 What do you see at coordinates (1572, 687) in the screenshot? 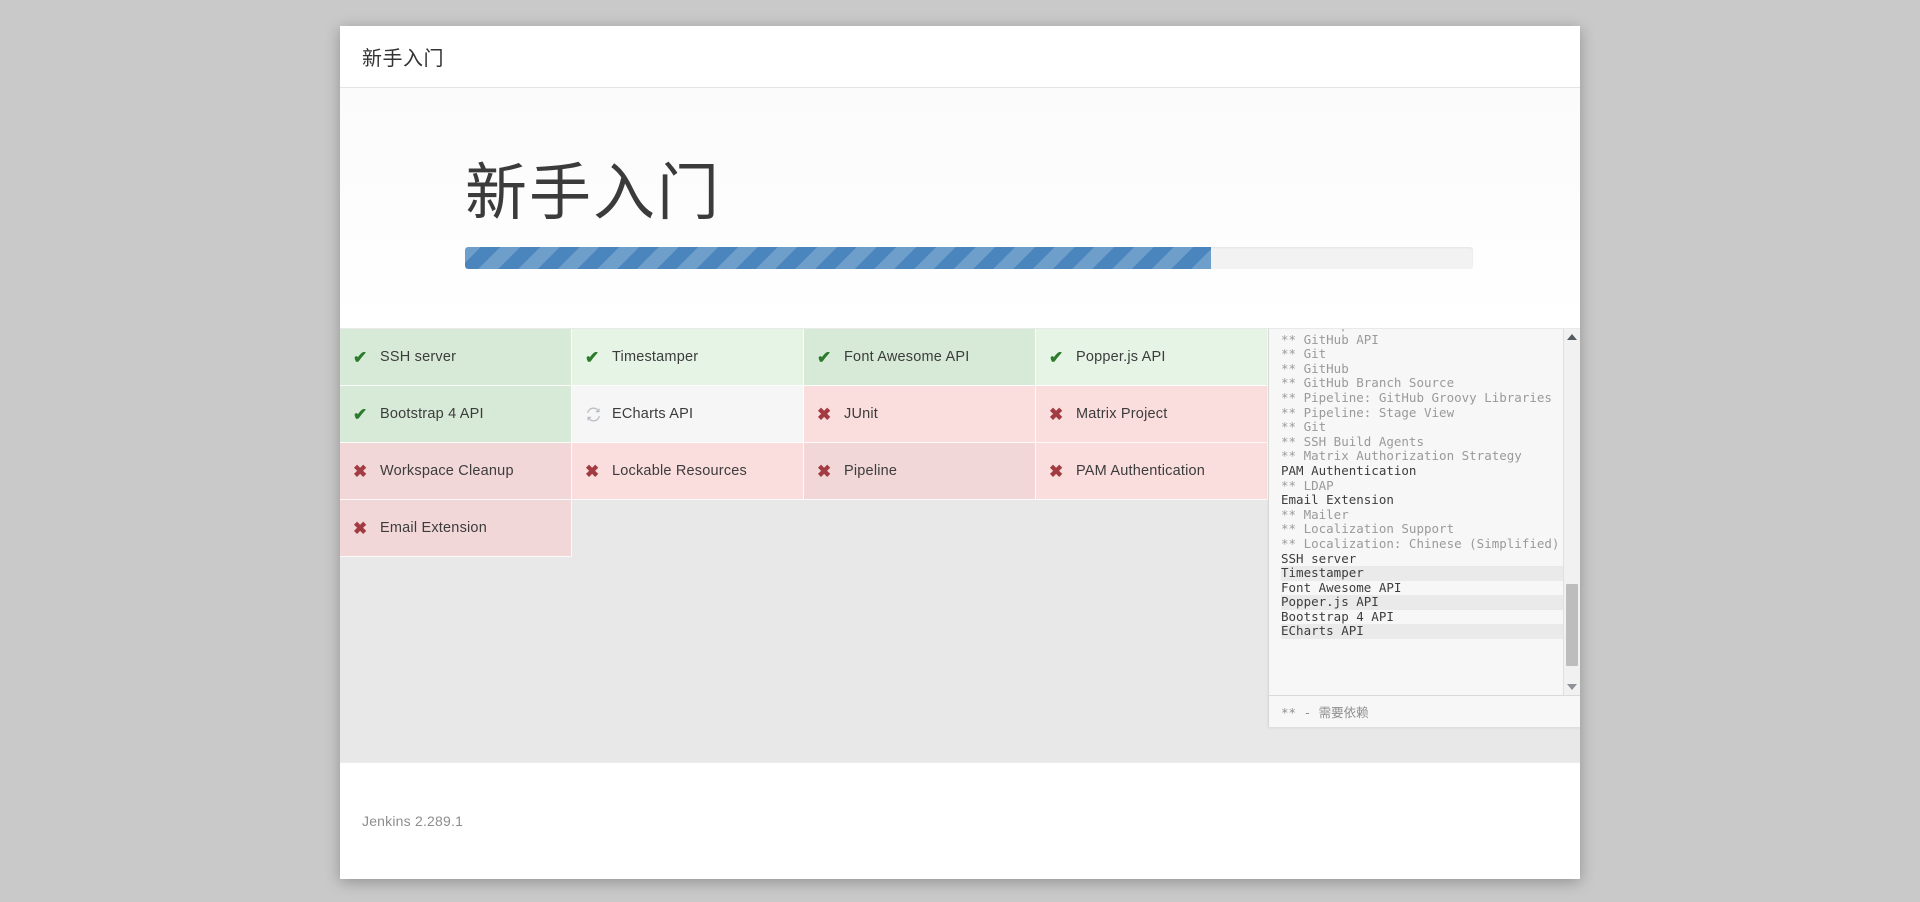
I see `scroll-down-arrow-icon` at bounding box center [1572, 687].